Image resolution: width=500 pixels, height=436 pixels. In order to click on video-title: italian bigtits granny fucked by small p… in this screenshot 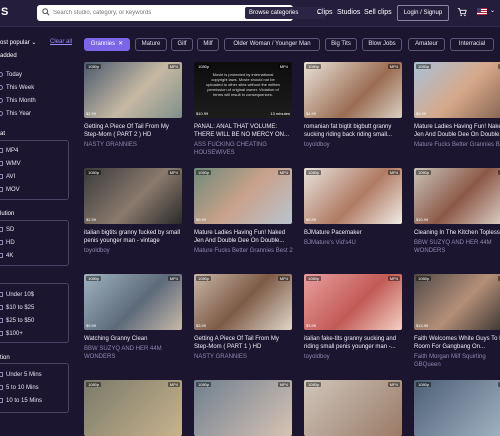, I will do `click(134, 237)`.